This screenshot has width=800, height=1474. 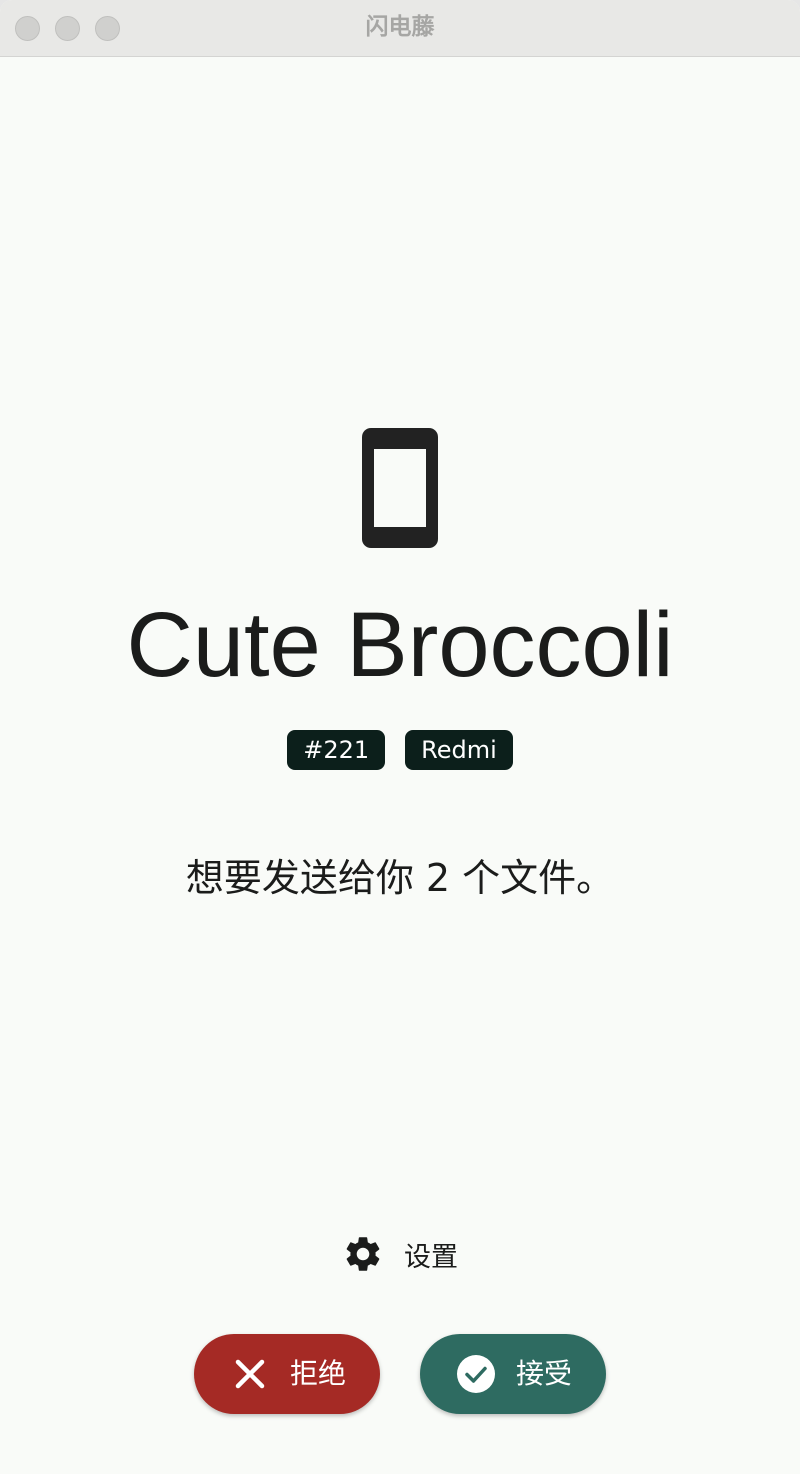 What do you see at coordinates (363, 1254) in the screenshot?
I see `gear-icon` at bounding box center [363, 1254].